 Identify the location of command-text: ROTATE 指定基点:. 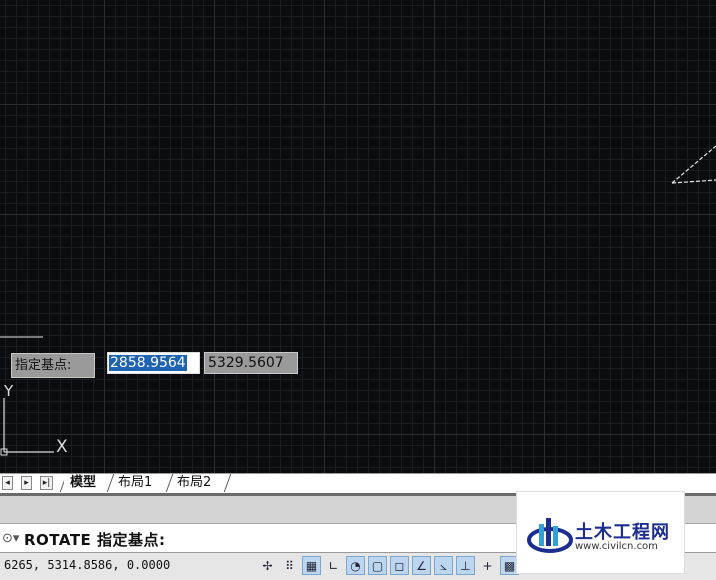
(95, 540).